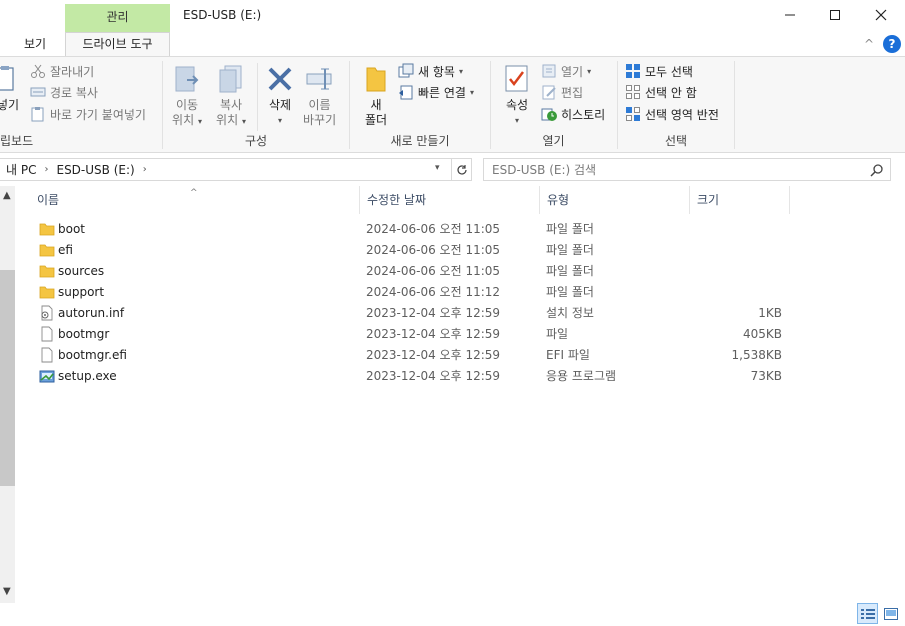  What do you see at coordinates (740, 200) in the screenshot?
I see `column-header-size: 크기` at bounding box center [740, 200].